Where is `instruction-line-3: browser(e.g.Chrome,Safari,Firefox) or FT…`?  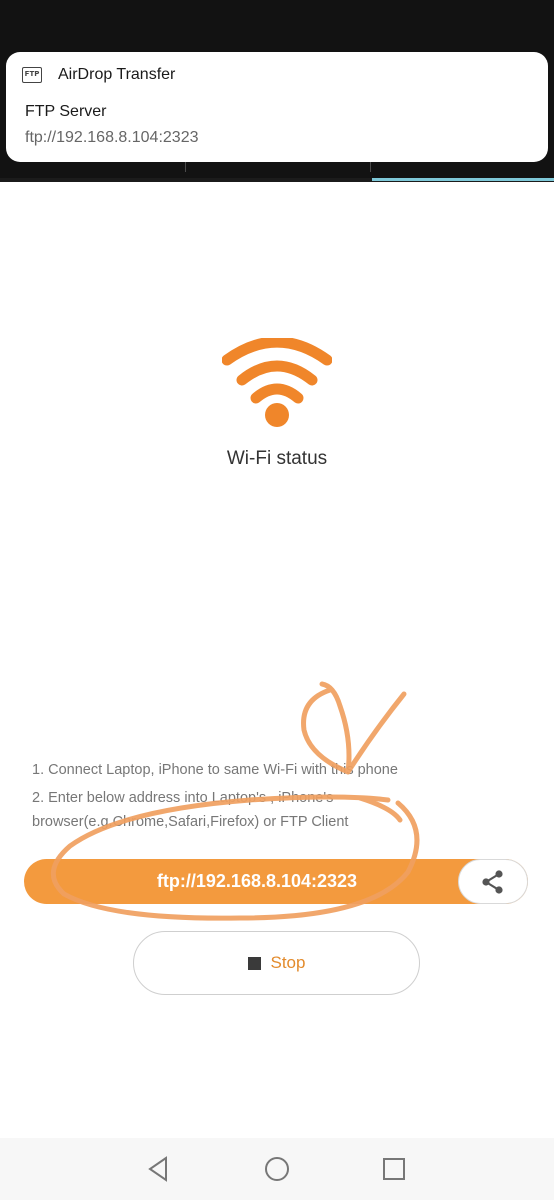
instruction-line-3: browser(e.g.Chrome,Safari,Firefox) or FT… is located at coordinates (190, 822).